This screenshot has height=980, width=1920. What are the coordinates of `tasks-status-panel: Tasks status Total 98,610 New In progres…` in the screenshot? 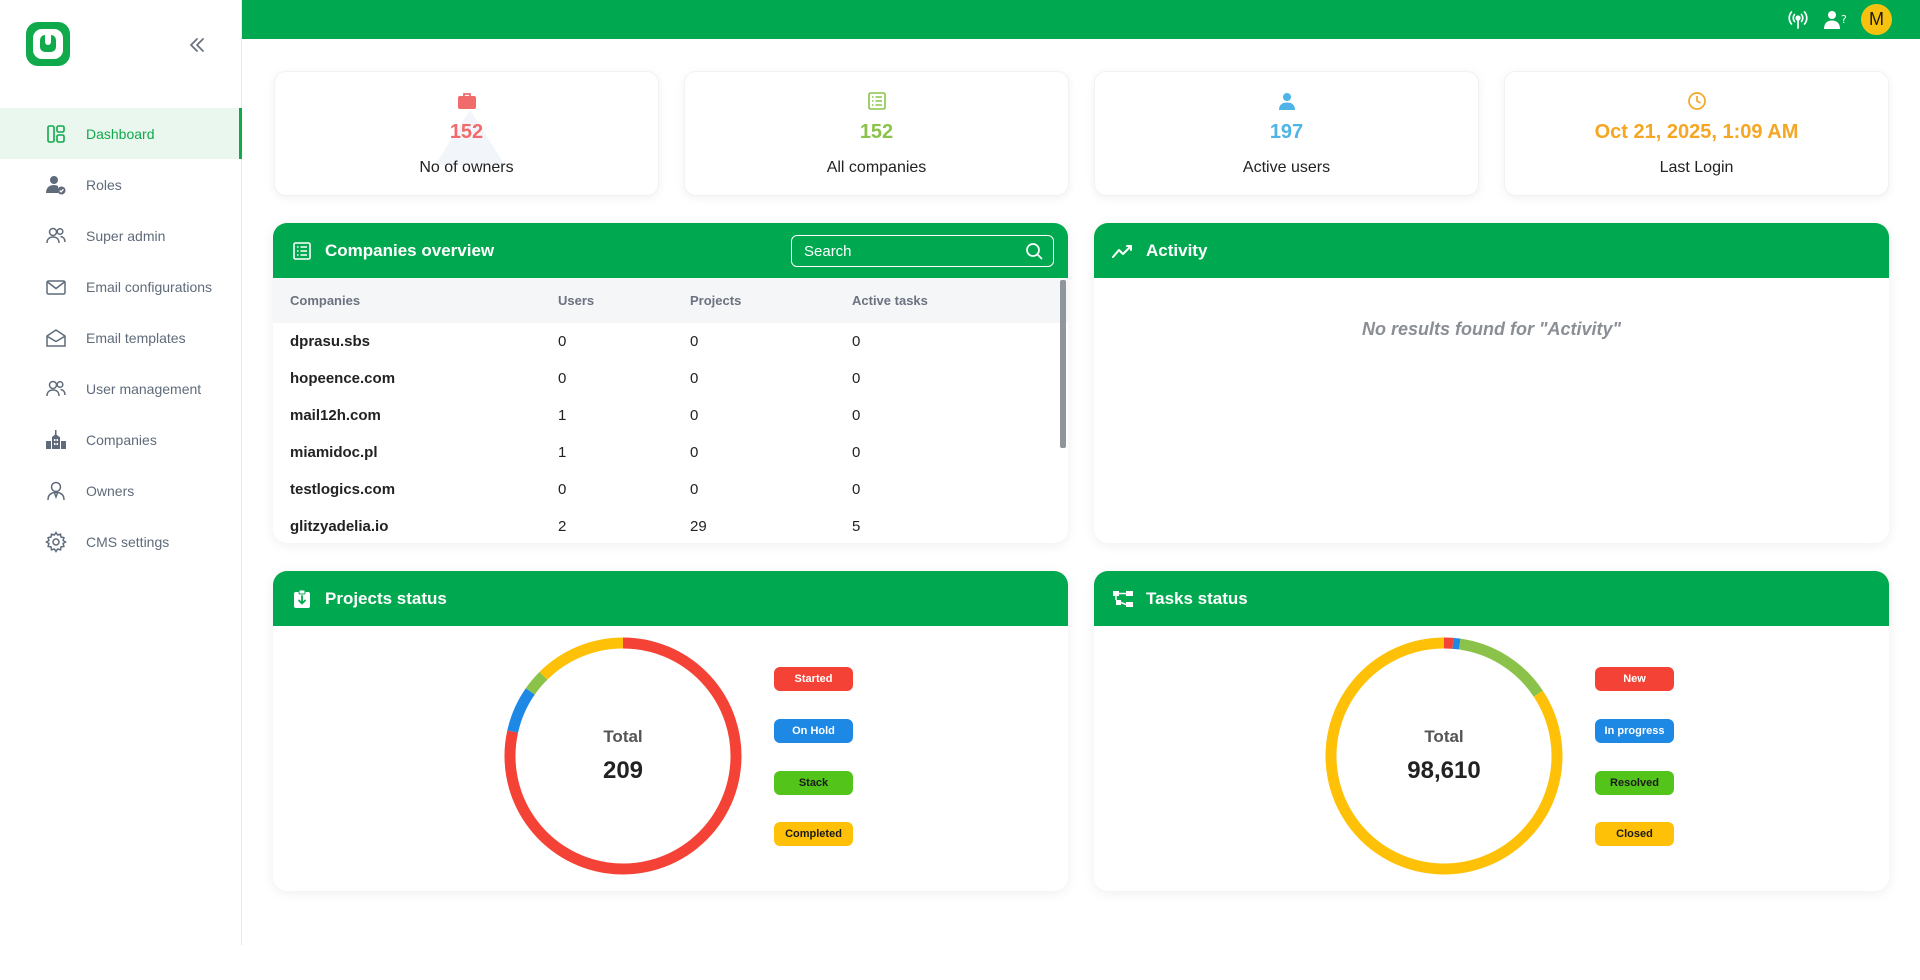 It's located at (1491, 731).